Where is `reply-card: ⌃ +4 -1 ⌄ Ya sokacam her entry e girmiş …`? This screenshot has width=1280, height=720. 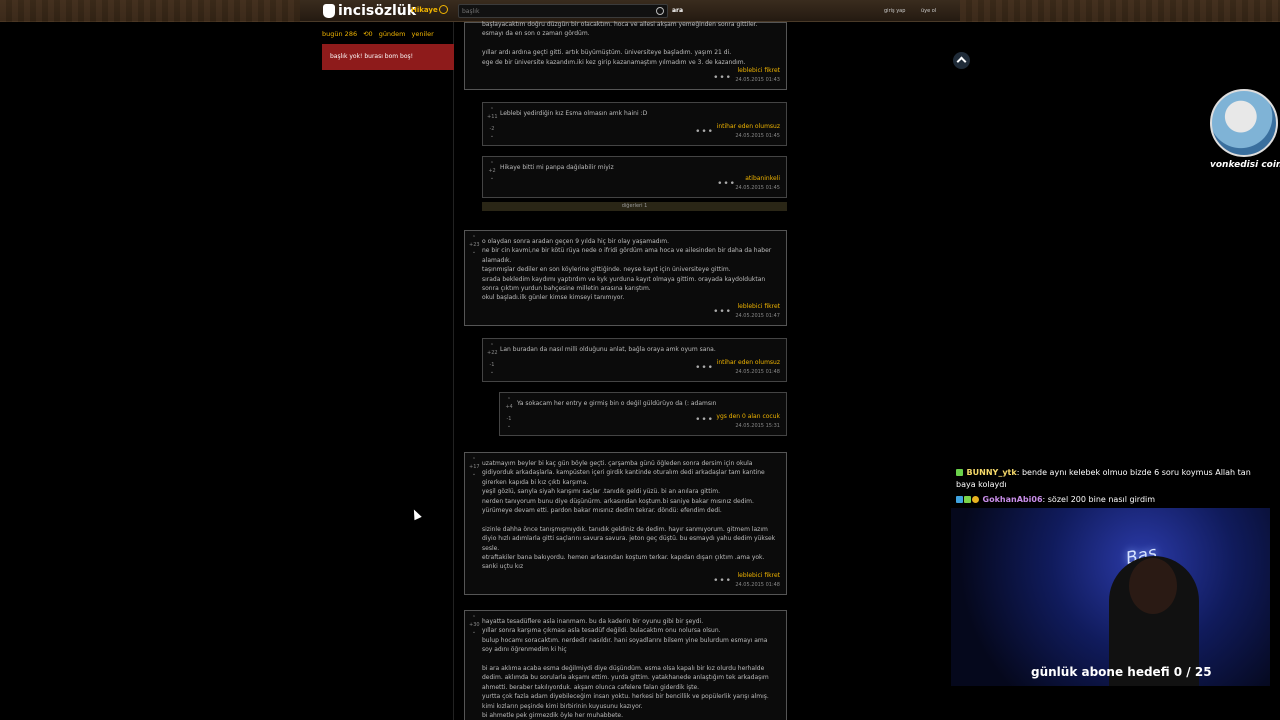
reply-card: ⌃ +4 -1 ⌄ Ya sokacam her entry e girmiş … is located at coordinates (643, 414).